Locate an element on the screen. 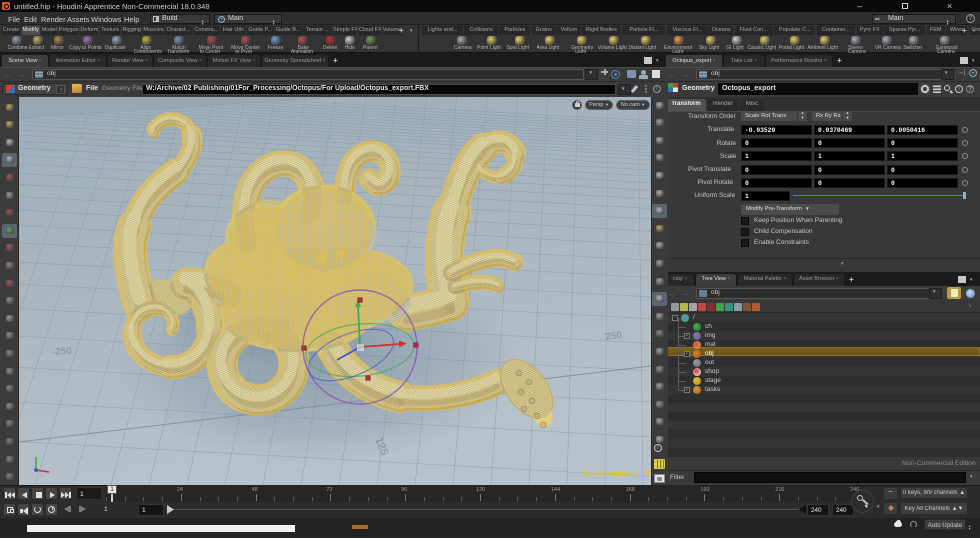  svg-text: Non-Commercial Edition is located at coordinates (617, 473).